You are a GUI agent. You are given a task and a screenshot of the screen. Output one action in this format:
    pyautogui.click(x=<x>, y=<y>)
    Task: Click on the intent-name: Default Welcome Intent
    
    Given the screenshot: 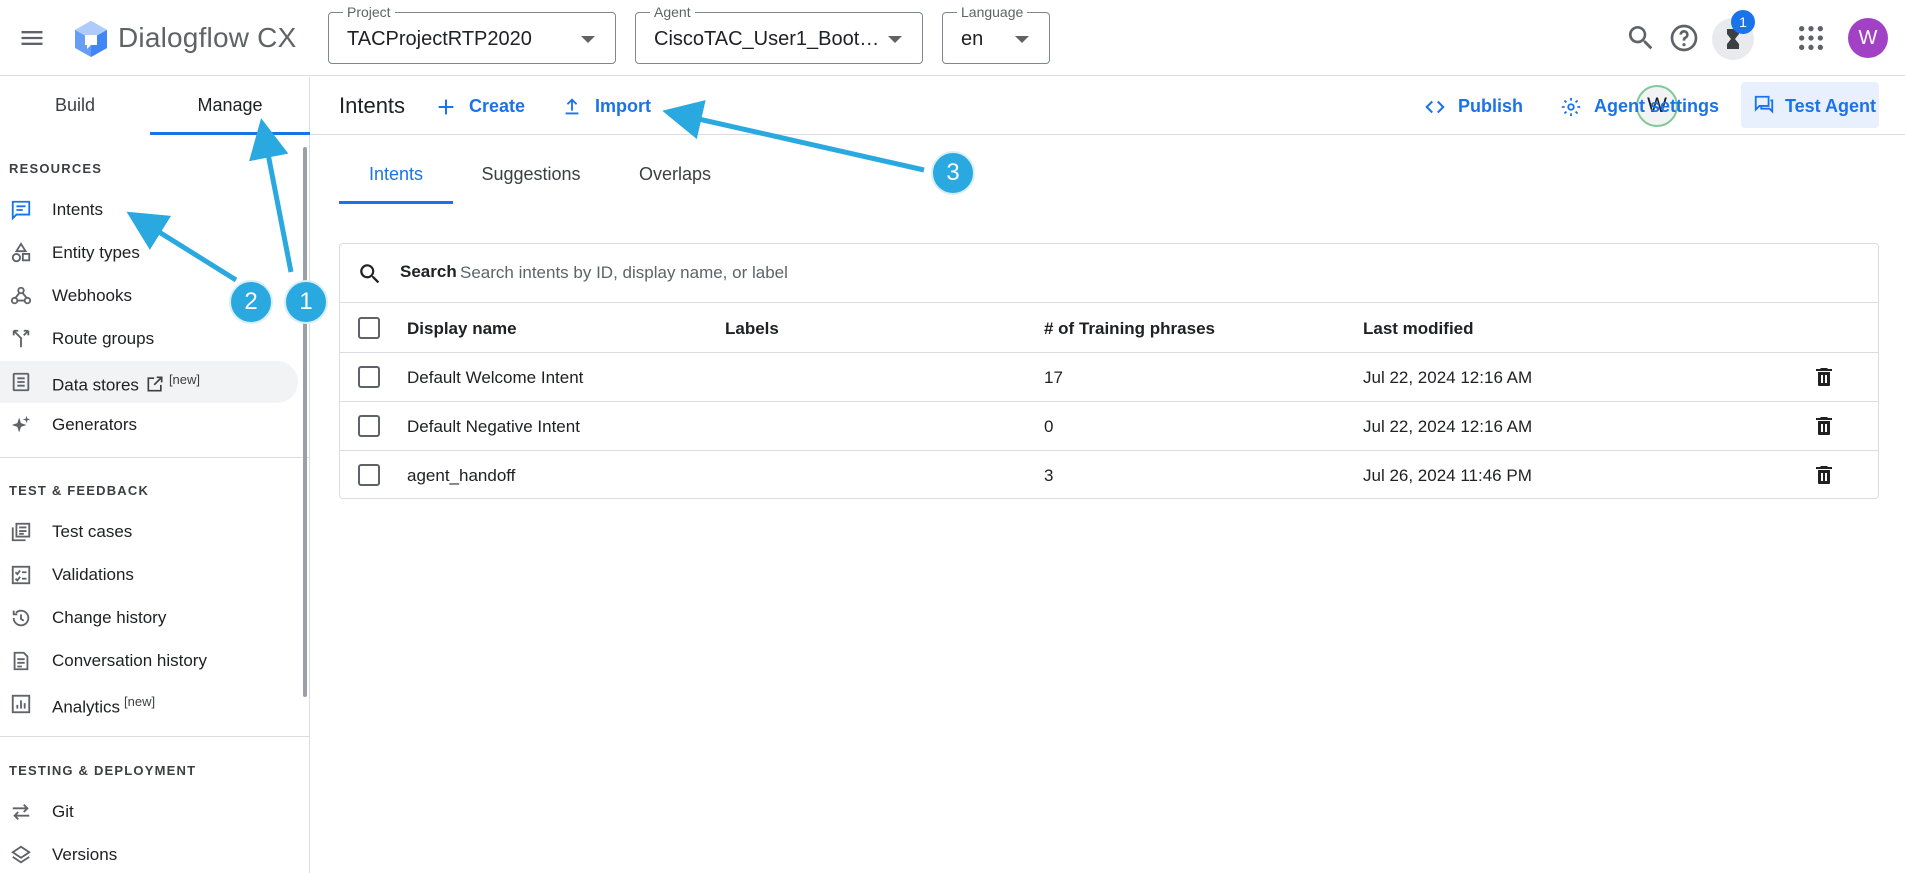 What is the action you would take?
    pyautogui.click(x=495, y=378)
    